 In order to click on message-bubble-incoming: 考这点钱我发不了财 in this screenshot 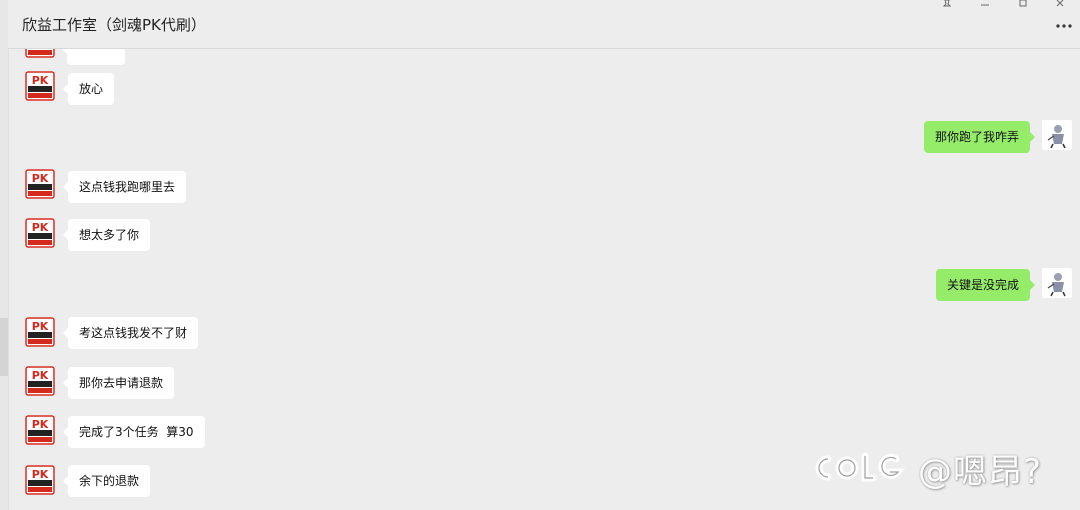, I will do `click(130, 333)`.